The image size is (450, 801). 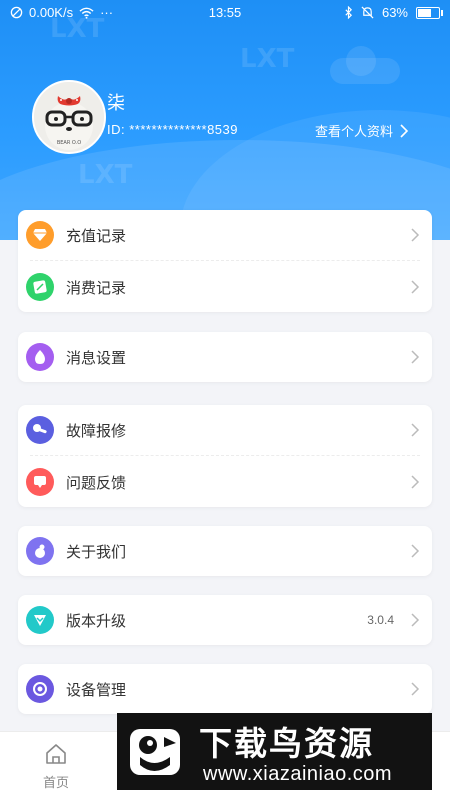 I want to click on nickname: 柒, so click(x=116, y=103).